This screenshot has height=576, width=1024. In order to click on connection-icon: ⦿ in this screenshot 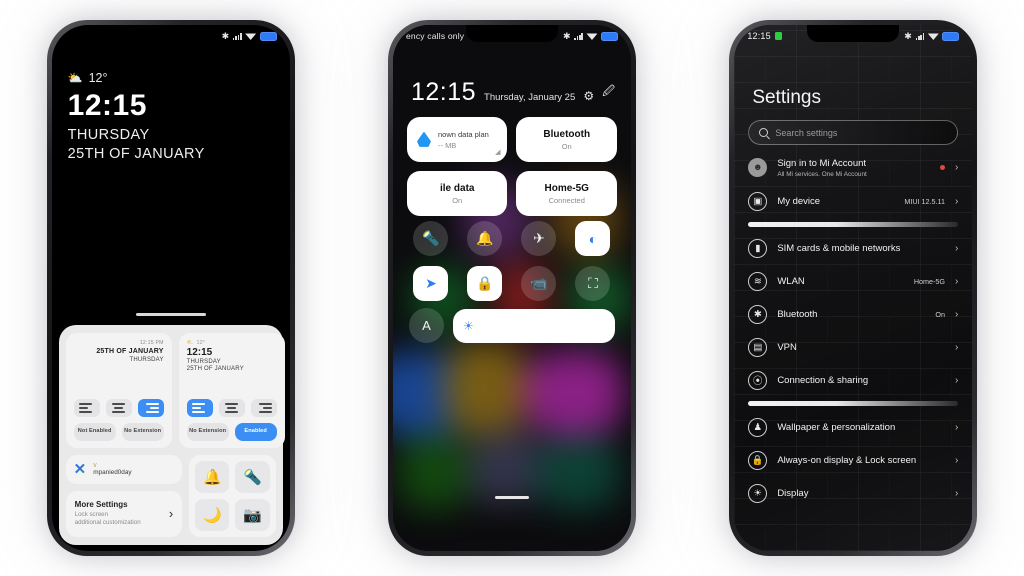, I will do `click(758, 380)`.